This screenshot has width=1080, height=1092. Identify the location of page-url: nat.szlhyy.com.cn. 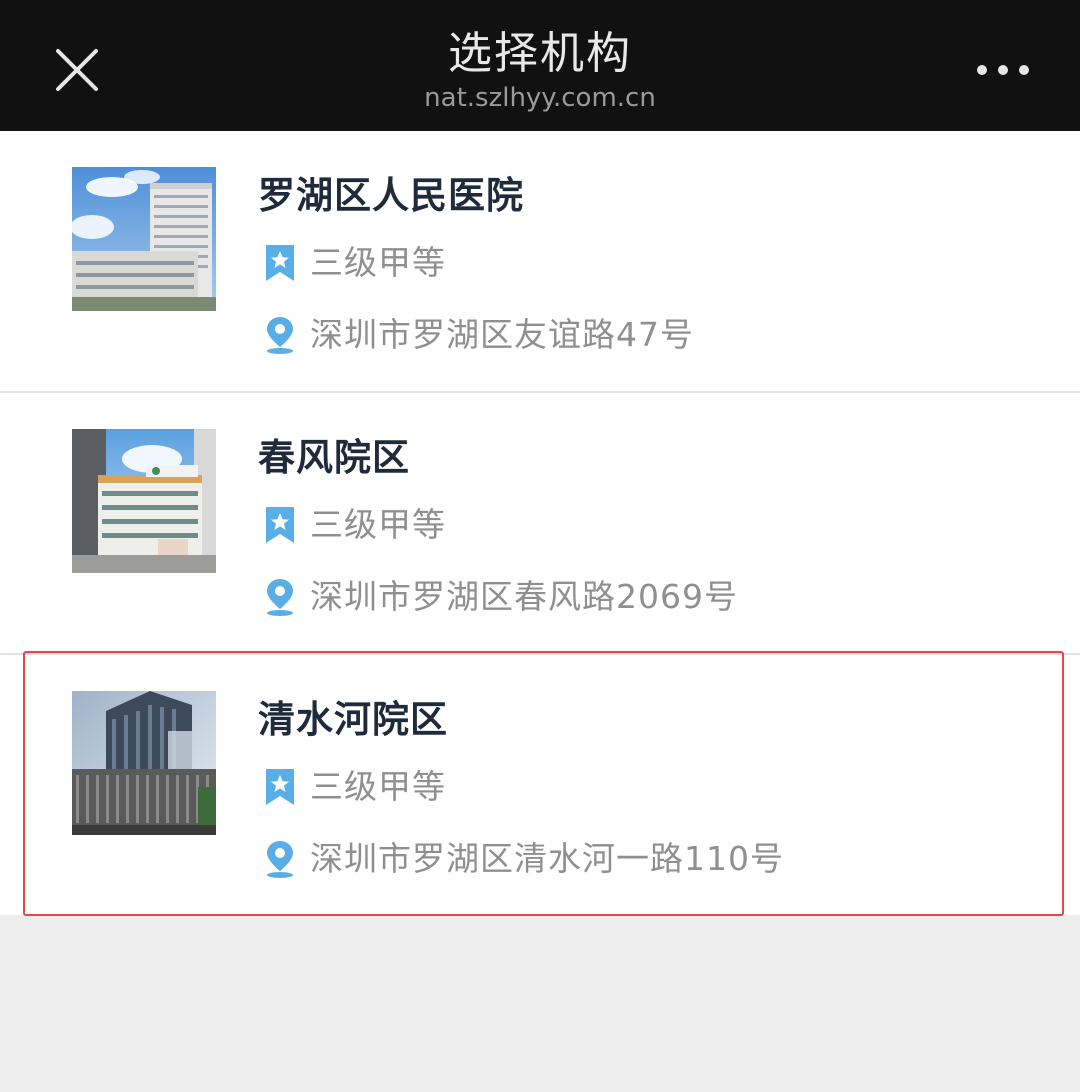
(540, 98).